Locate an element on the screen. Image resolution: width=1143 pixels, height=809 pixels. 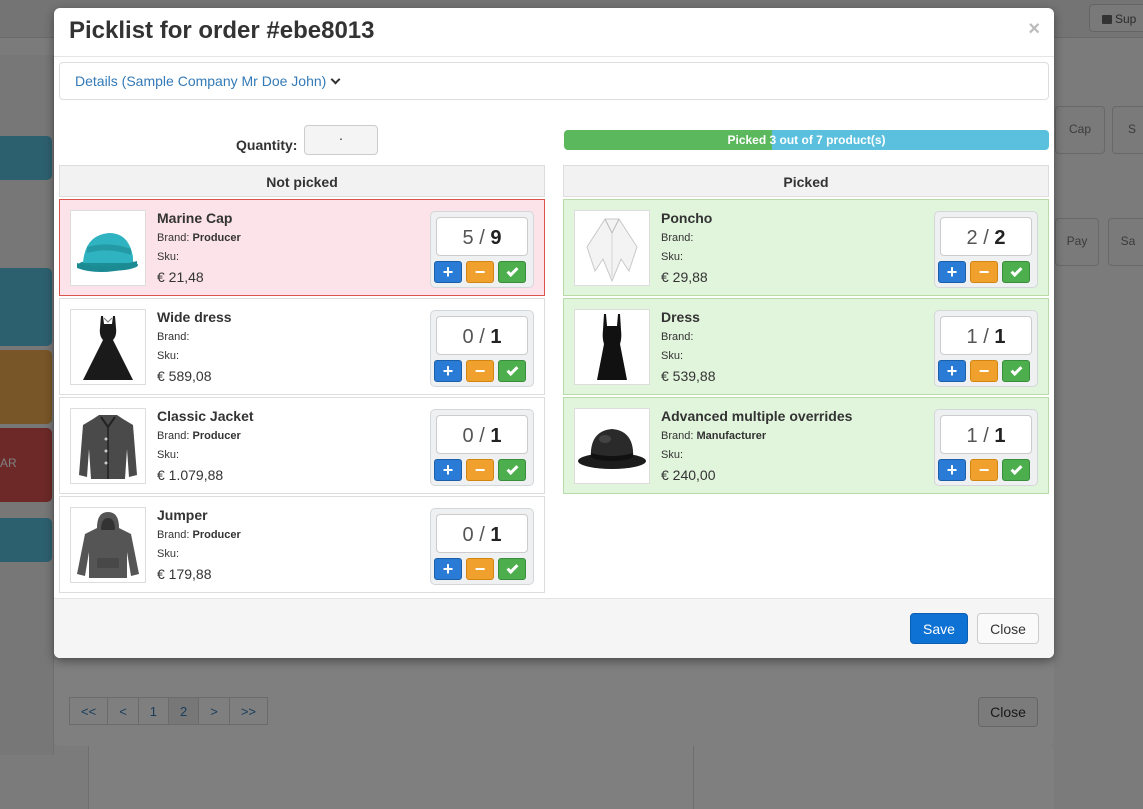
list-item: Poncho Brand: Sku: € 29,88 2 / 2 + − is located at coordinates (806, 247).